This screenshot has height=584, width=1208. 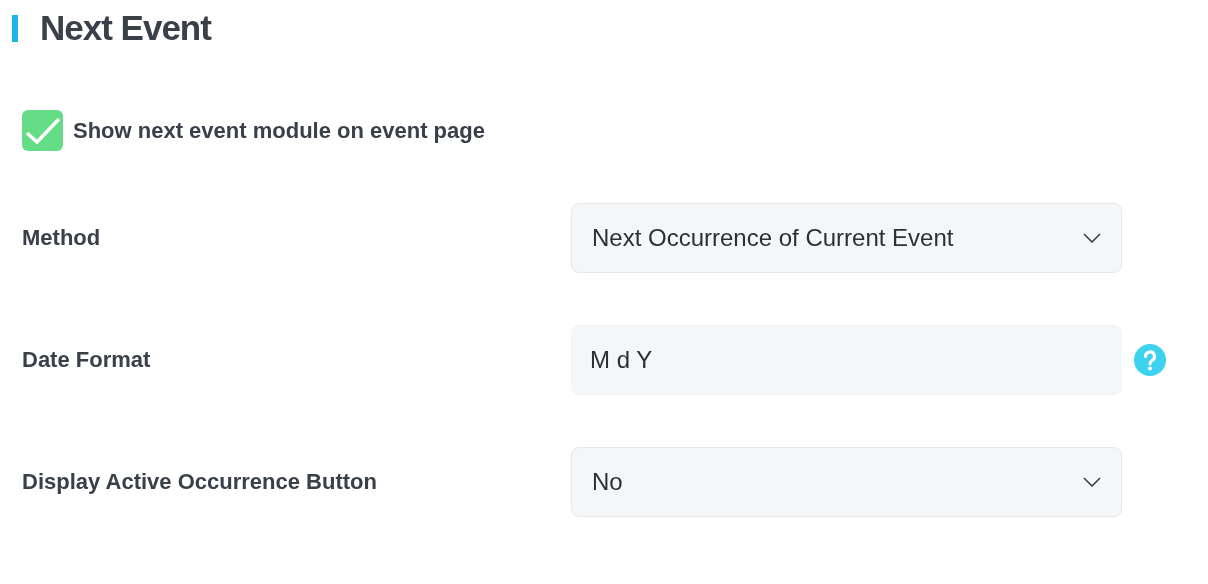 I want to click on field-label: Method, so click(x=61, y=238).